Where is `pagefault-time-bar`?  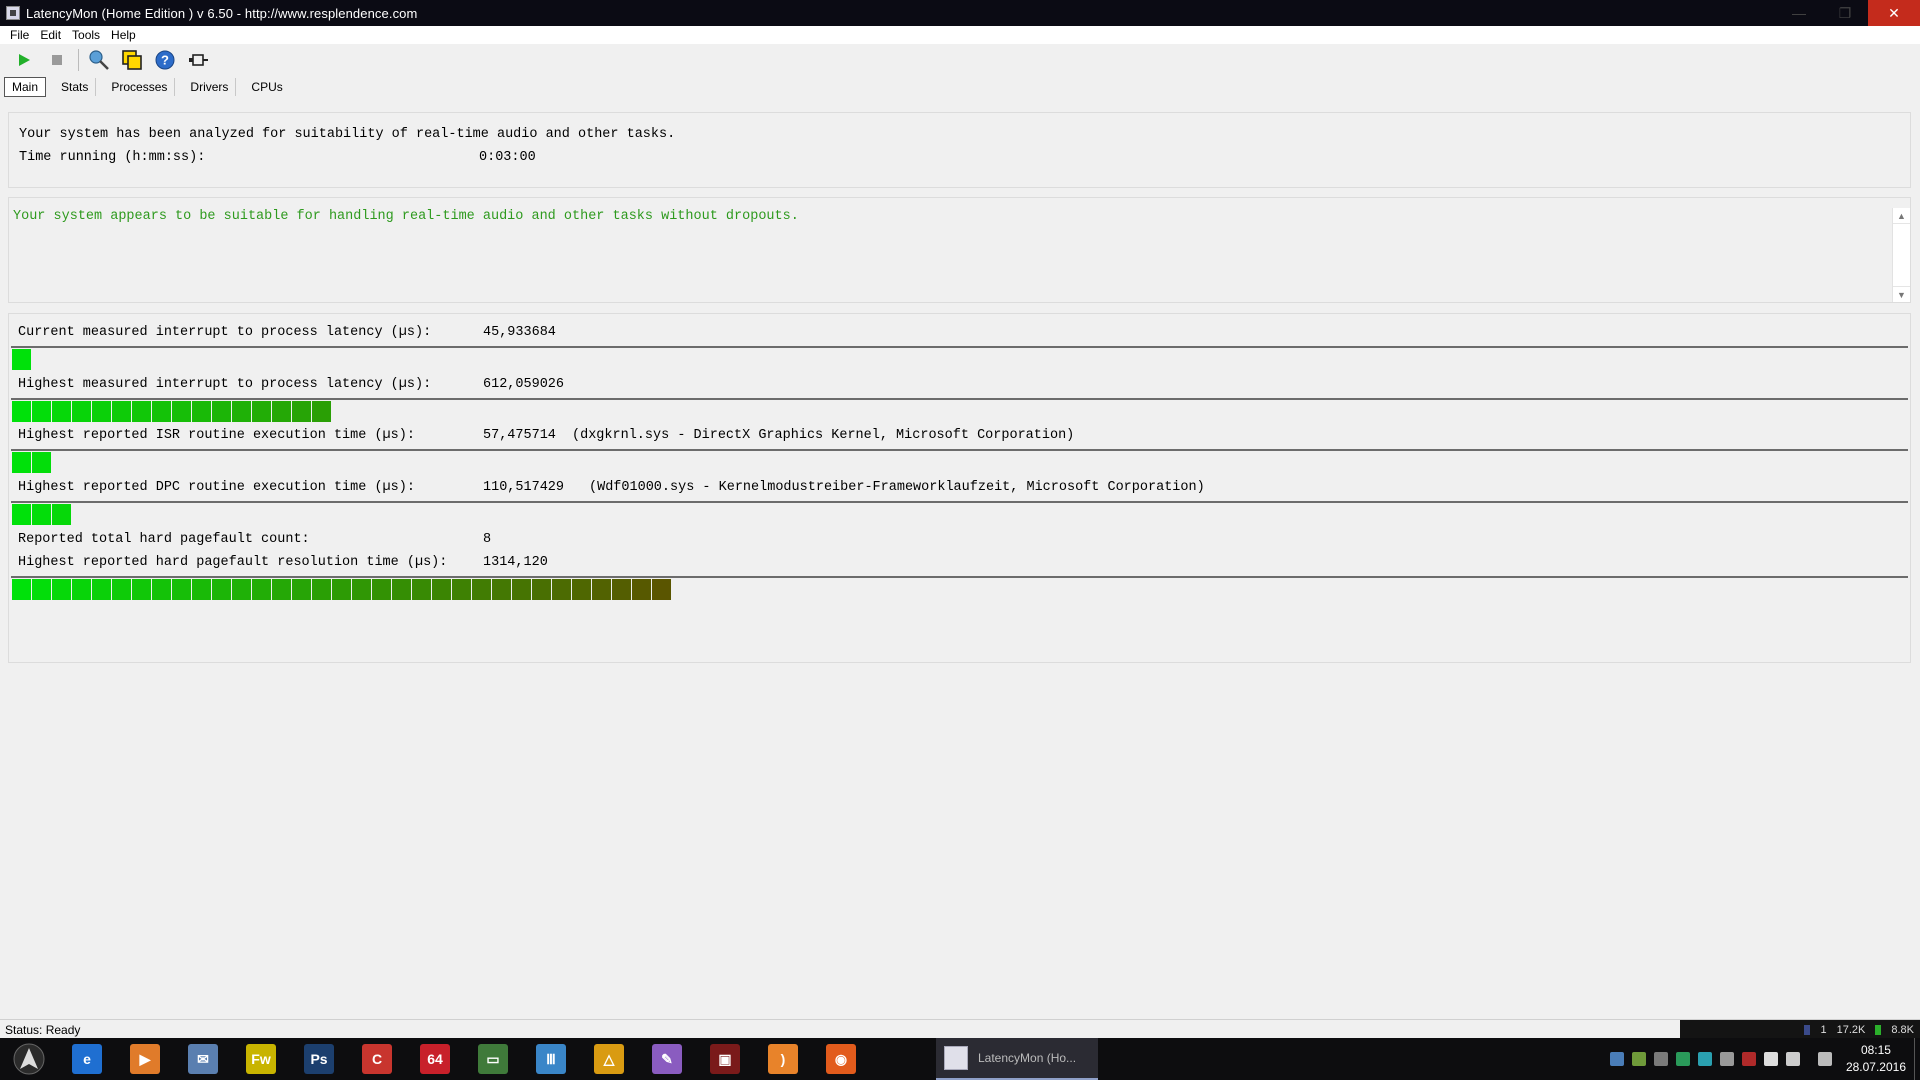
pagefault-time-bar is located at coordinates (959, 588).